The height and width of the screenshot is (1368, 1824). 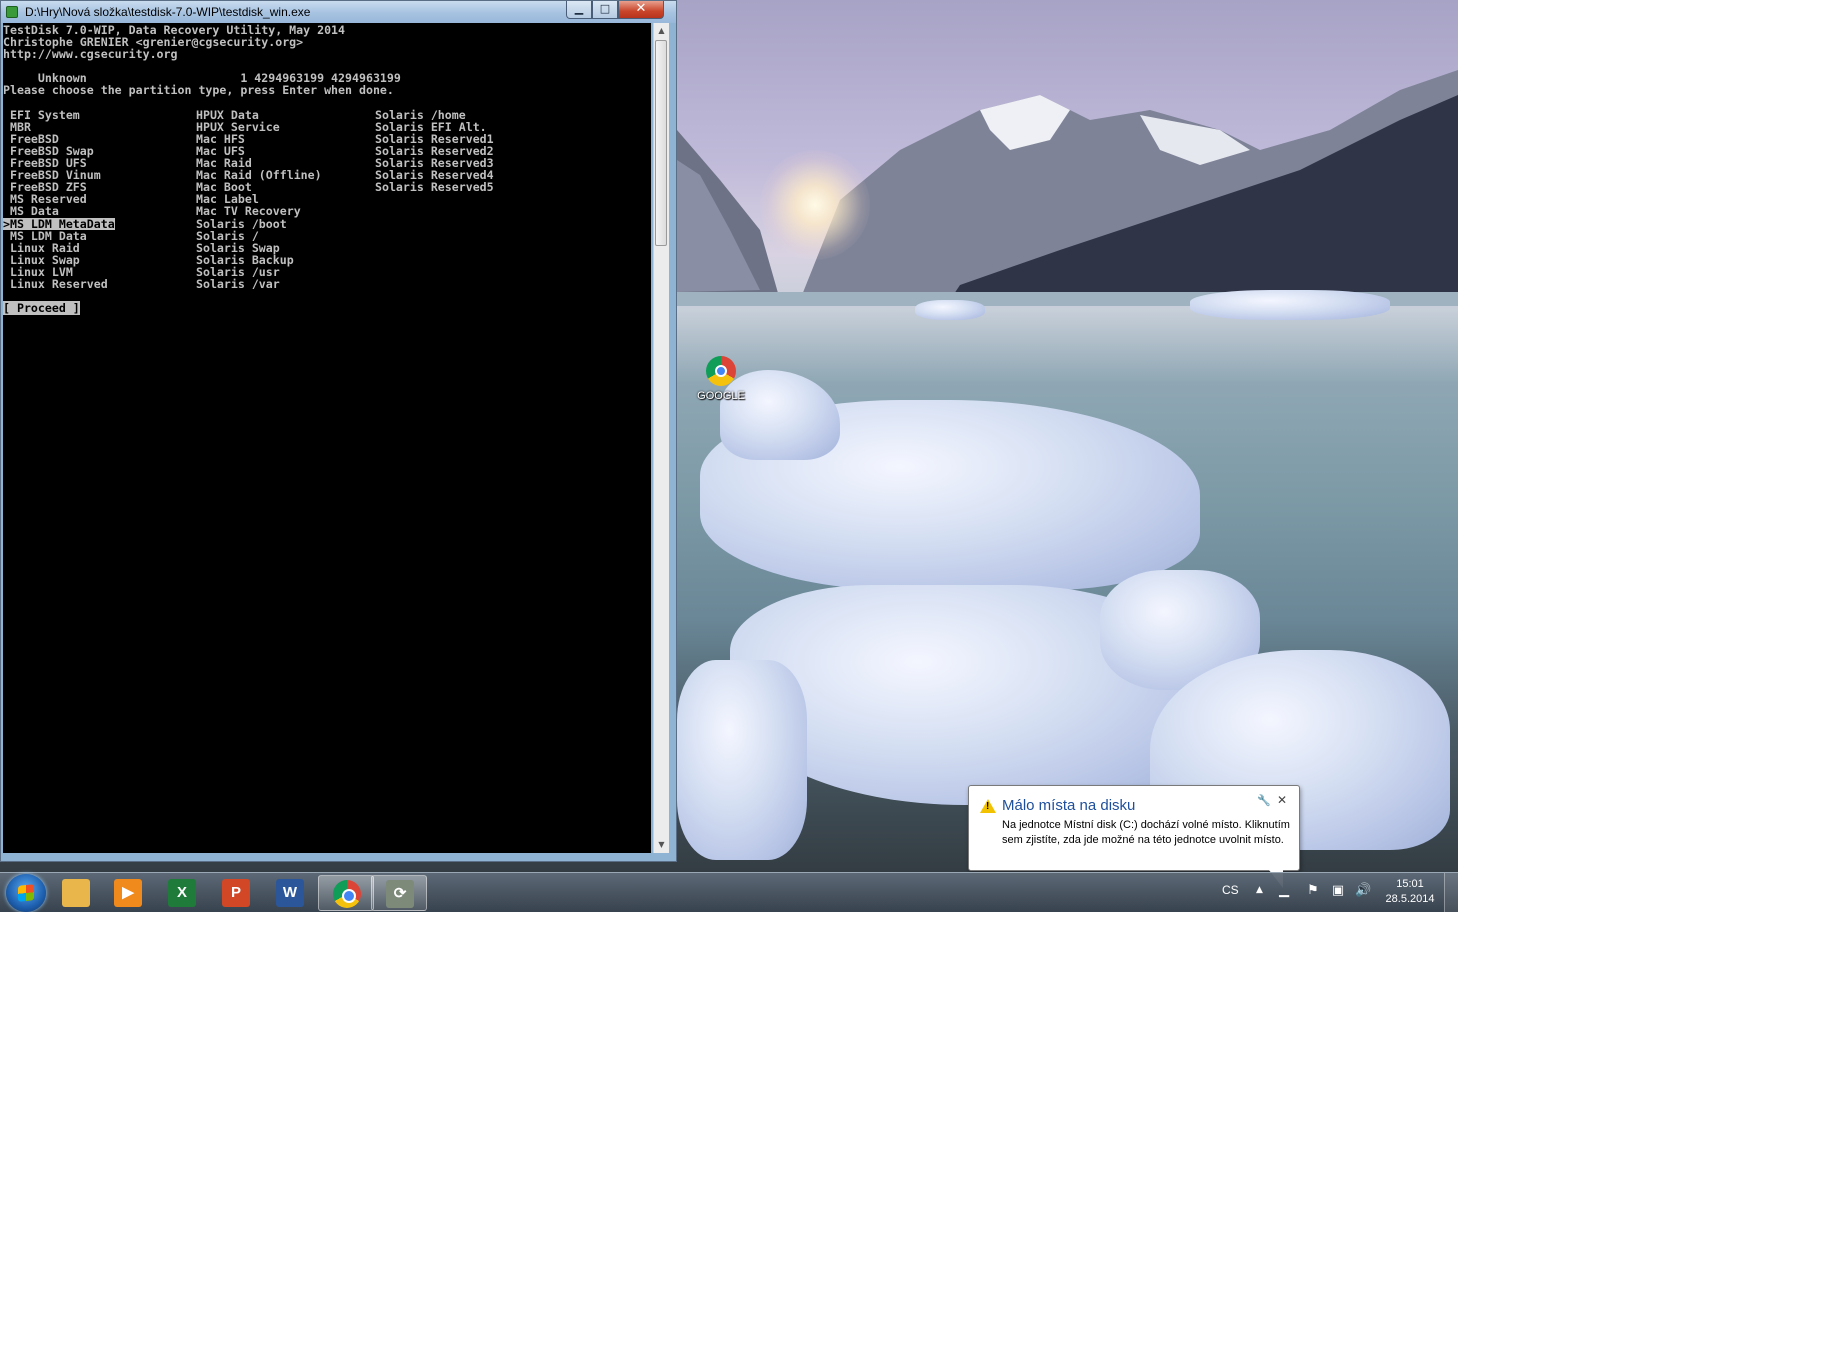 I want to click on scroll-down-arrow-icon: ▼, so click(x=661, y=845).